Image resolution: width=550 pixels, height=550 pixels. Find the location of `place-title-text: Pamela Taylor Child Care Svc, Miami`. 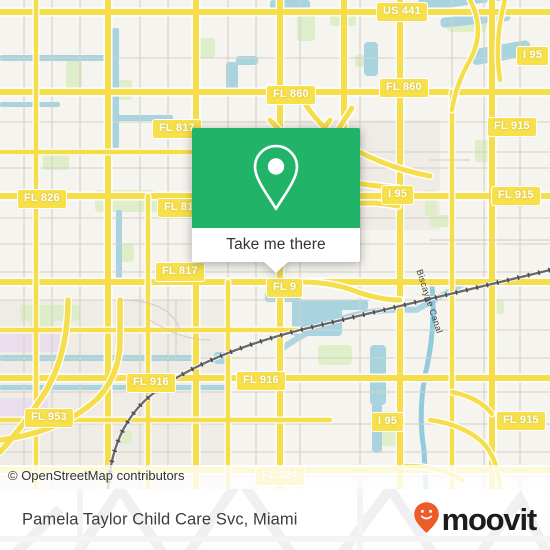

place-title-text: Pamela Taylor Child Care Svc, Miami is located at coordinates (160, 519).